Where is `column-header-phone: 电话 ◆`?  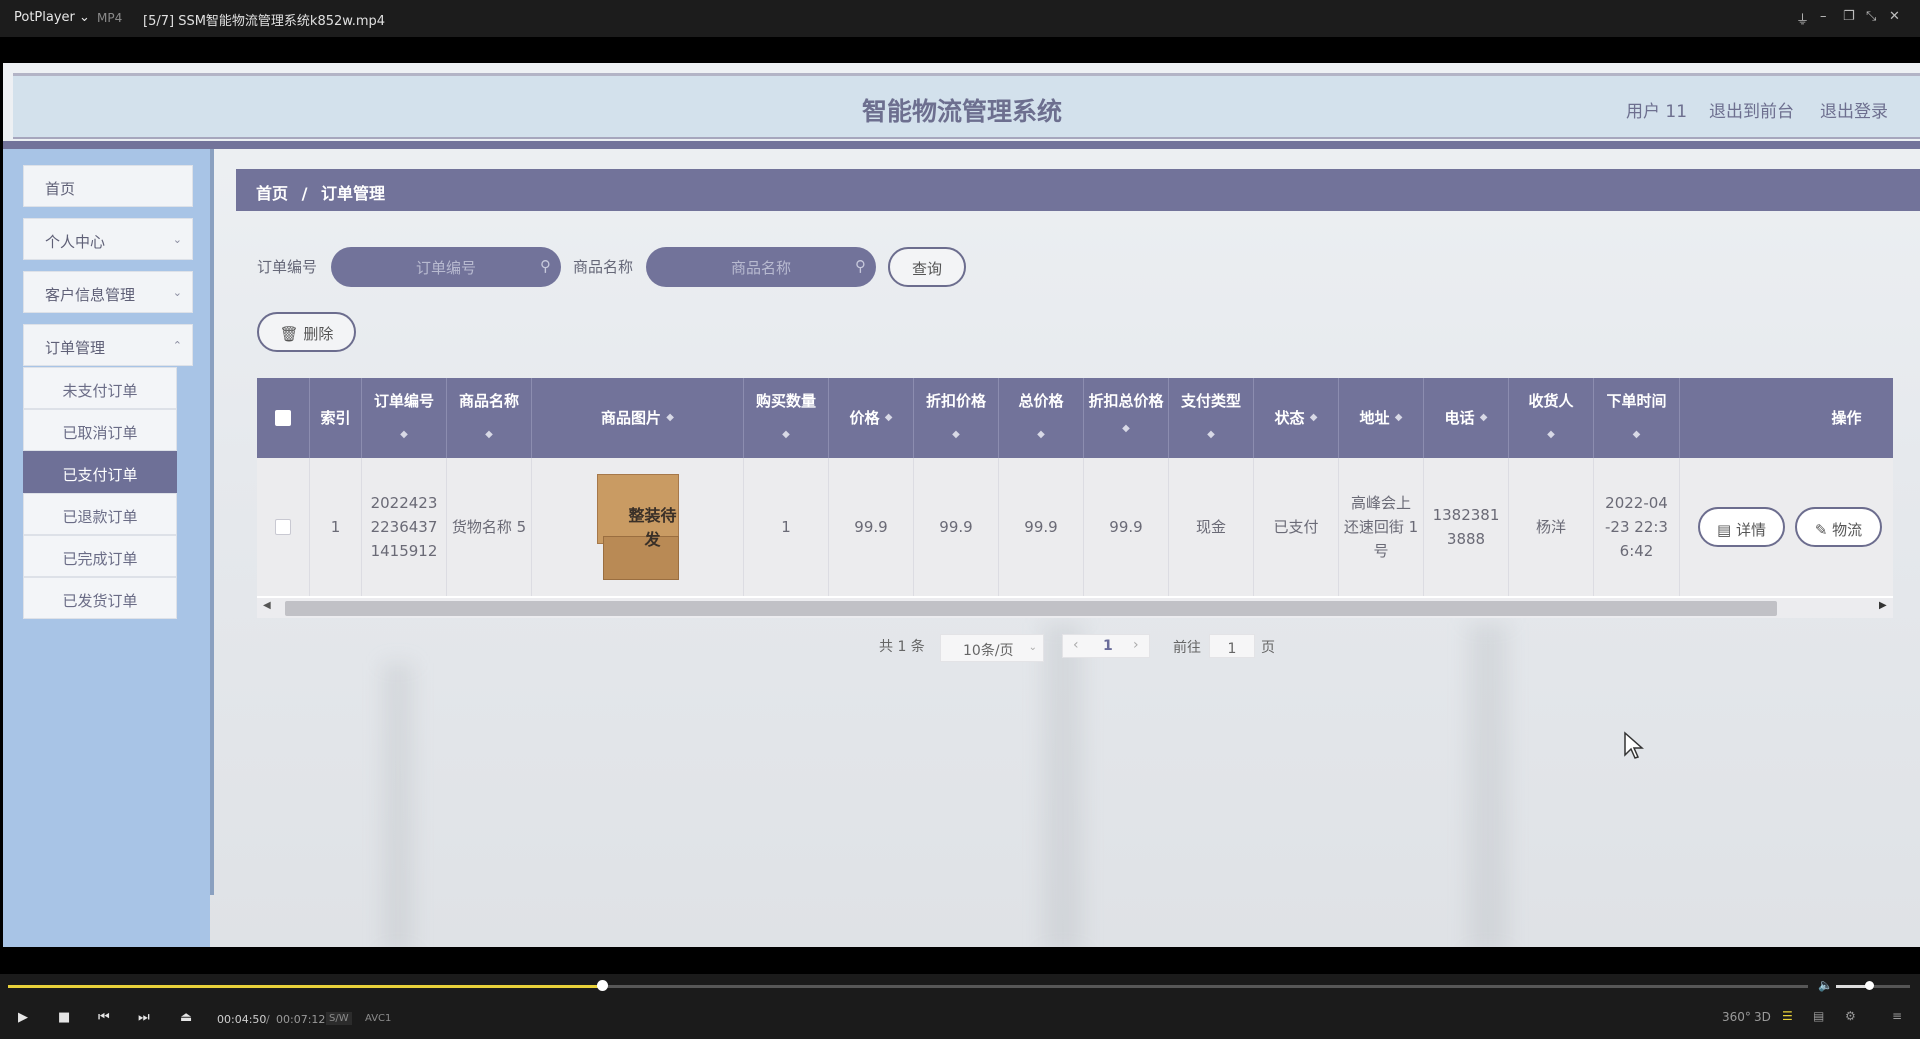 column-header-phone: 电话 ◆ is located at coordinates (1466, 418).